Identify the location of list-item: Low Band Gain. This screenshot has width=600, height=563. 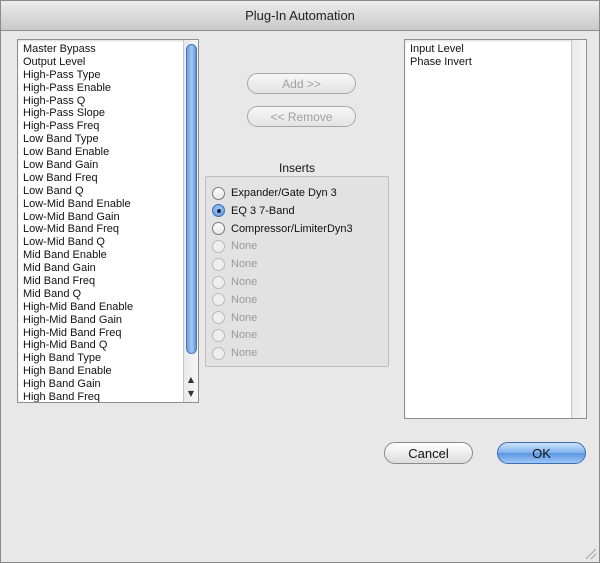
(110, 165).